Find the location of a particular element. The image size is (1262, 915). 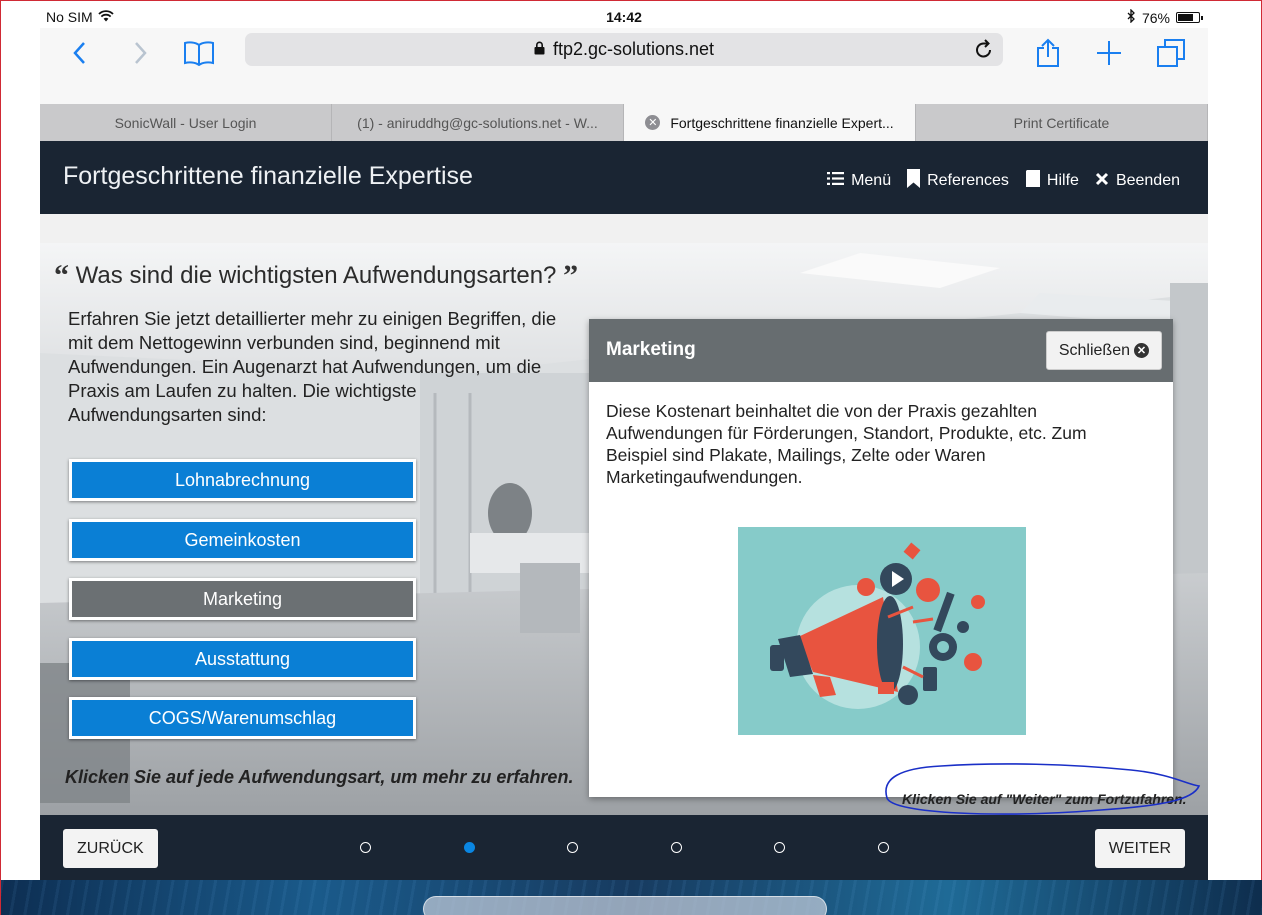

popup-title: Marketing is located at coordinates (651, 349).